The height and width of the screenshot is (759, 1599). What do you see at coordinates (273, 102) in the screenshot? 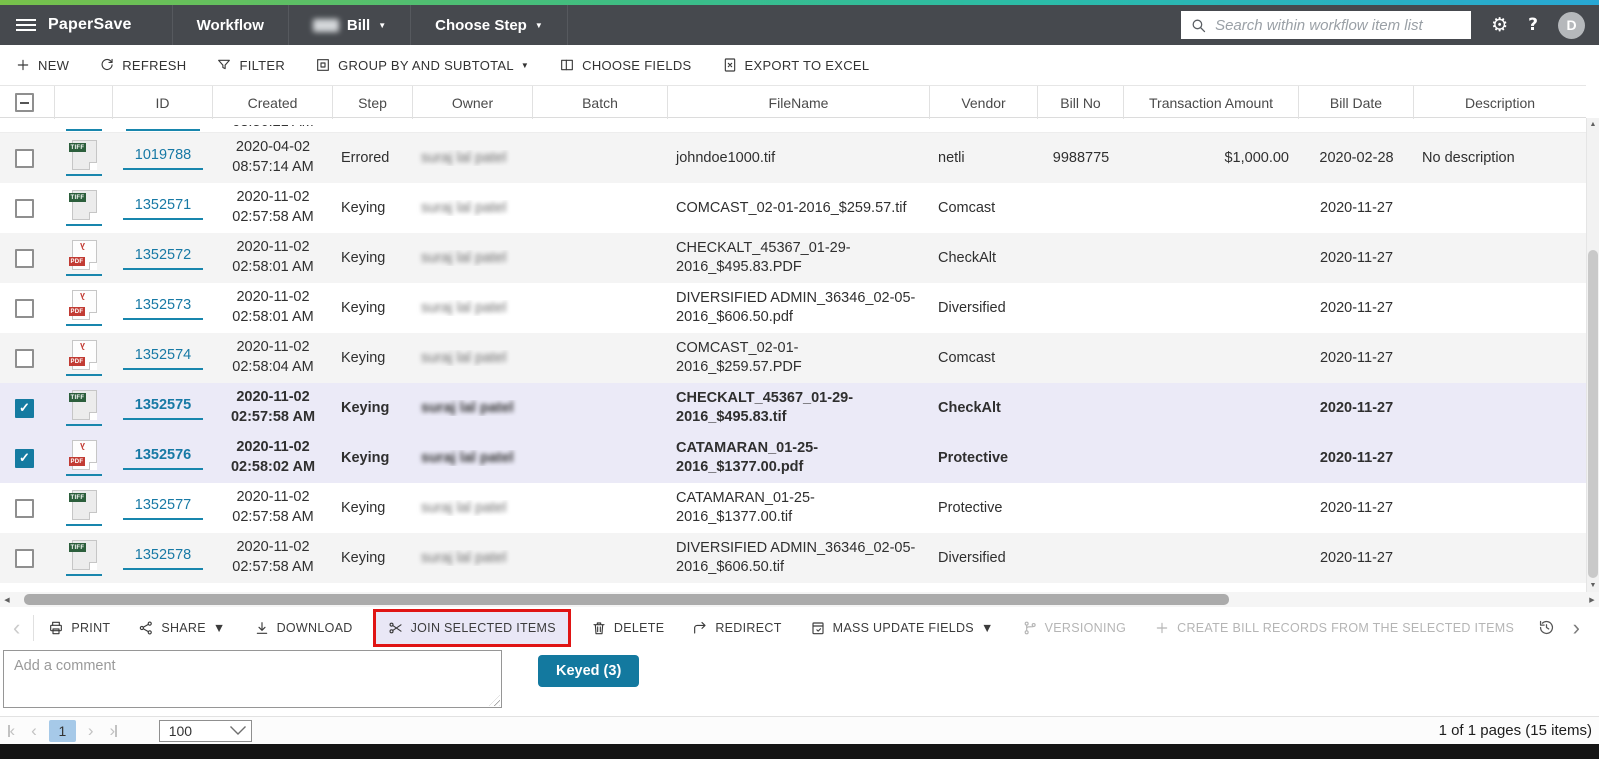
I see `column-header-created: Created` at bounding box center [273, 102].